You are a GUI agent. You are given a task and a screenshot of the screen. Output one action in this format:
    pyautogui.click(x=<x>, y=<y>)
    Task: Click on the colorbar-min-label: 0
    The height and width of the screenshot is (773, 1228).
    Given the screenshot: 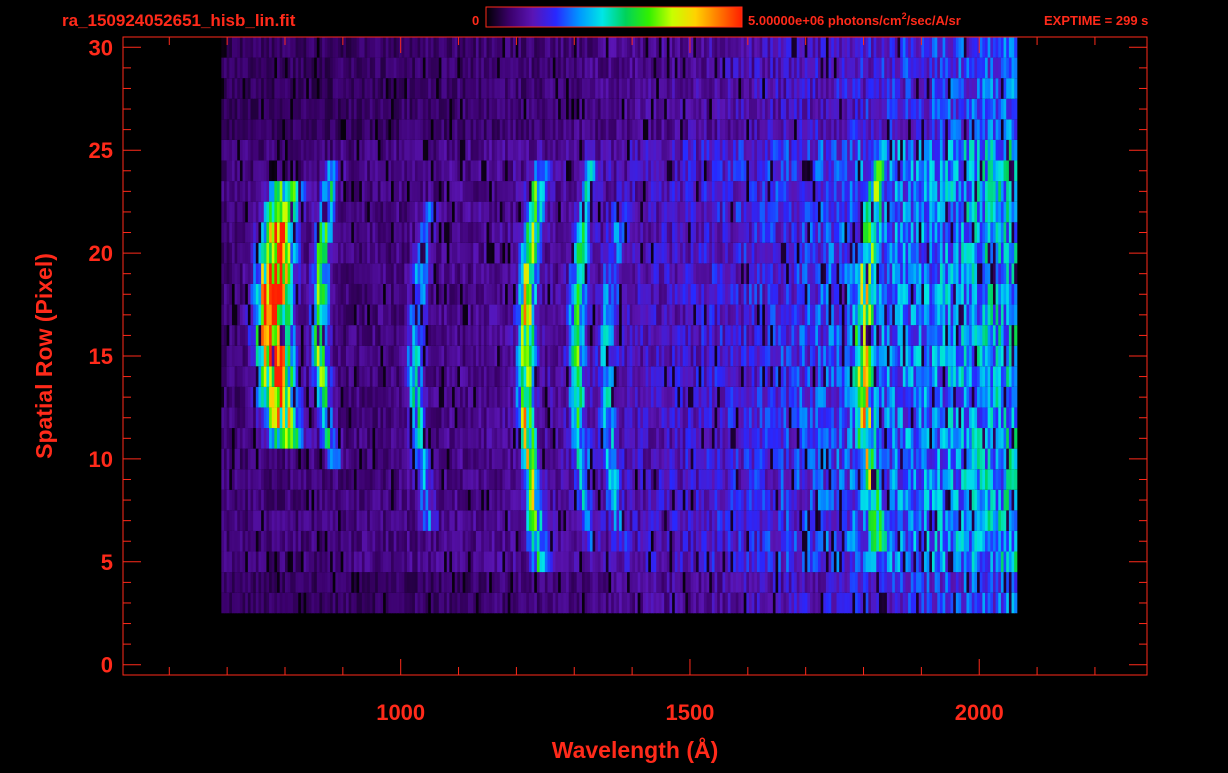 What is the action you would take?
    pyautogui.click(x=475, y=20)
    